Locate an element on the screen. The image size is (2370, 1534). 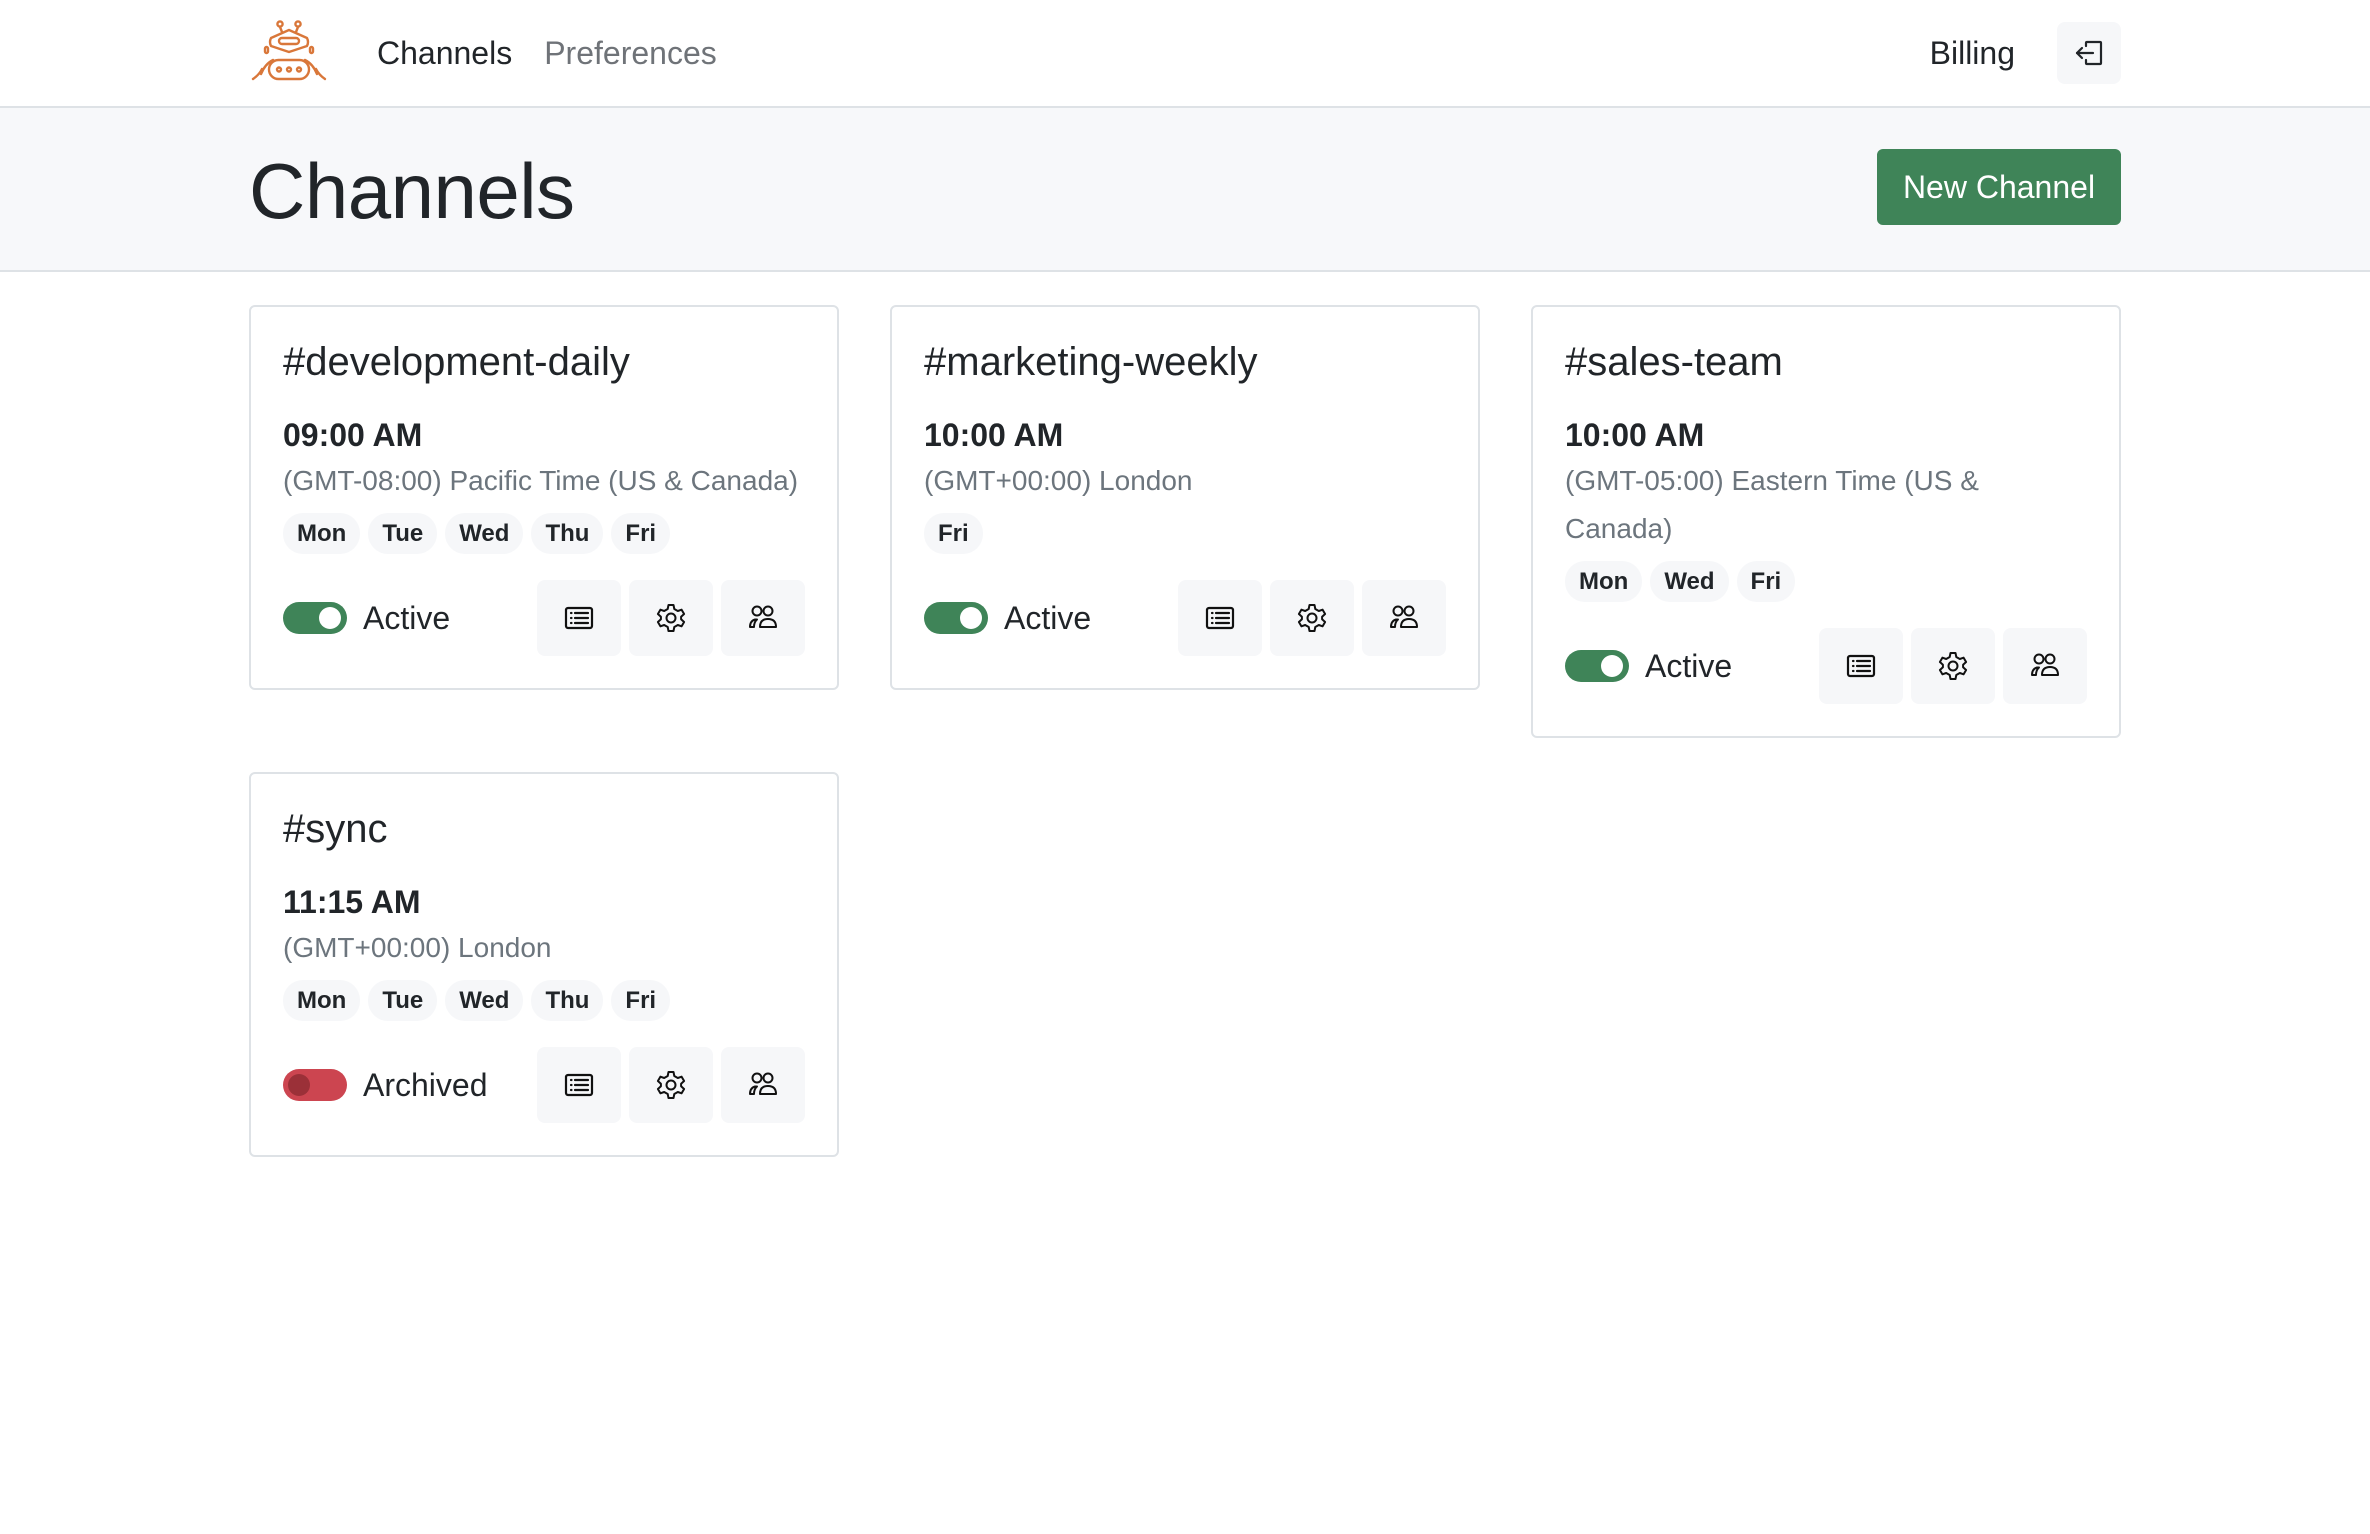
schedule-time: 09:00 AM is located at coordinates (353, 435).